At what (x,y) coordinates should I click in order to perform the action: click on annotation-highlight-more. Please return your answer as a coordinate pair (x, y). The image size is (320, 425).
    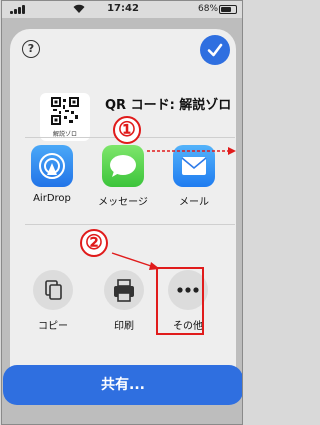
    Looking at the image, I should click on (180, 301).